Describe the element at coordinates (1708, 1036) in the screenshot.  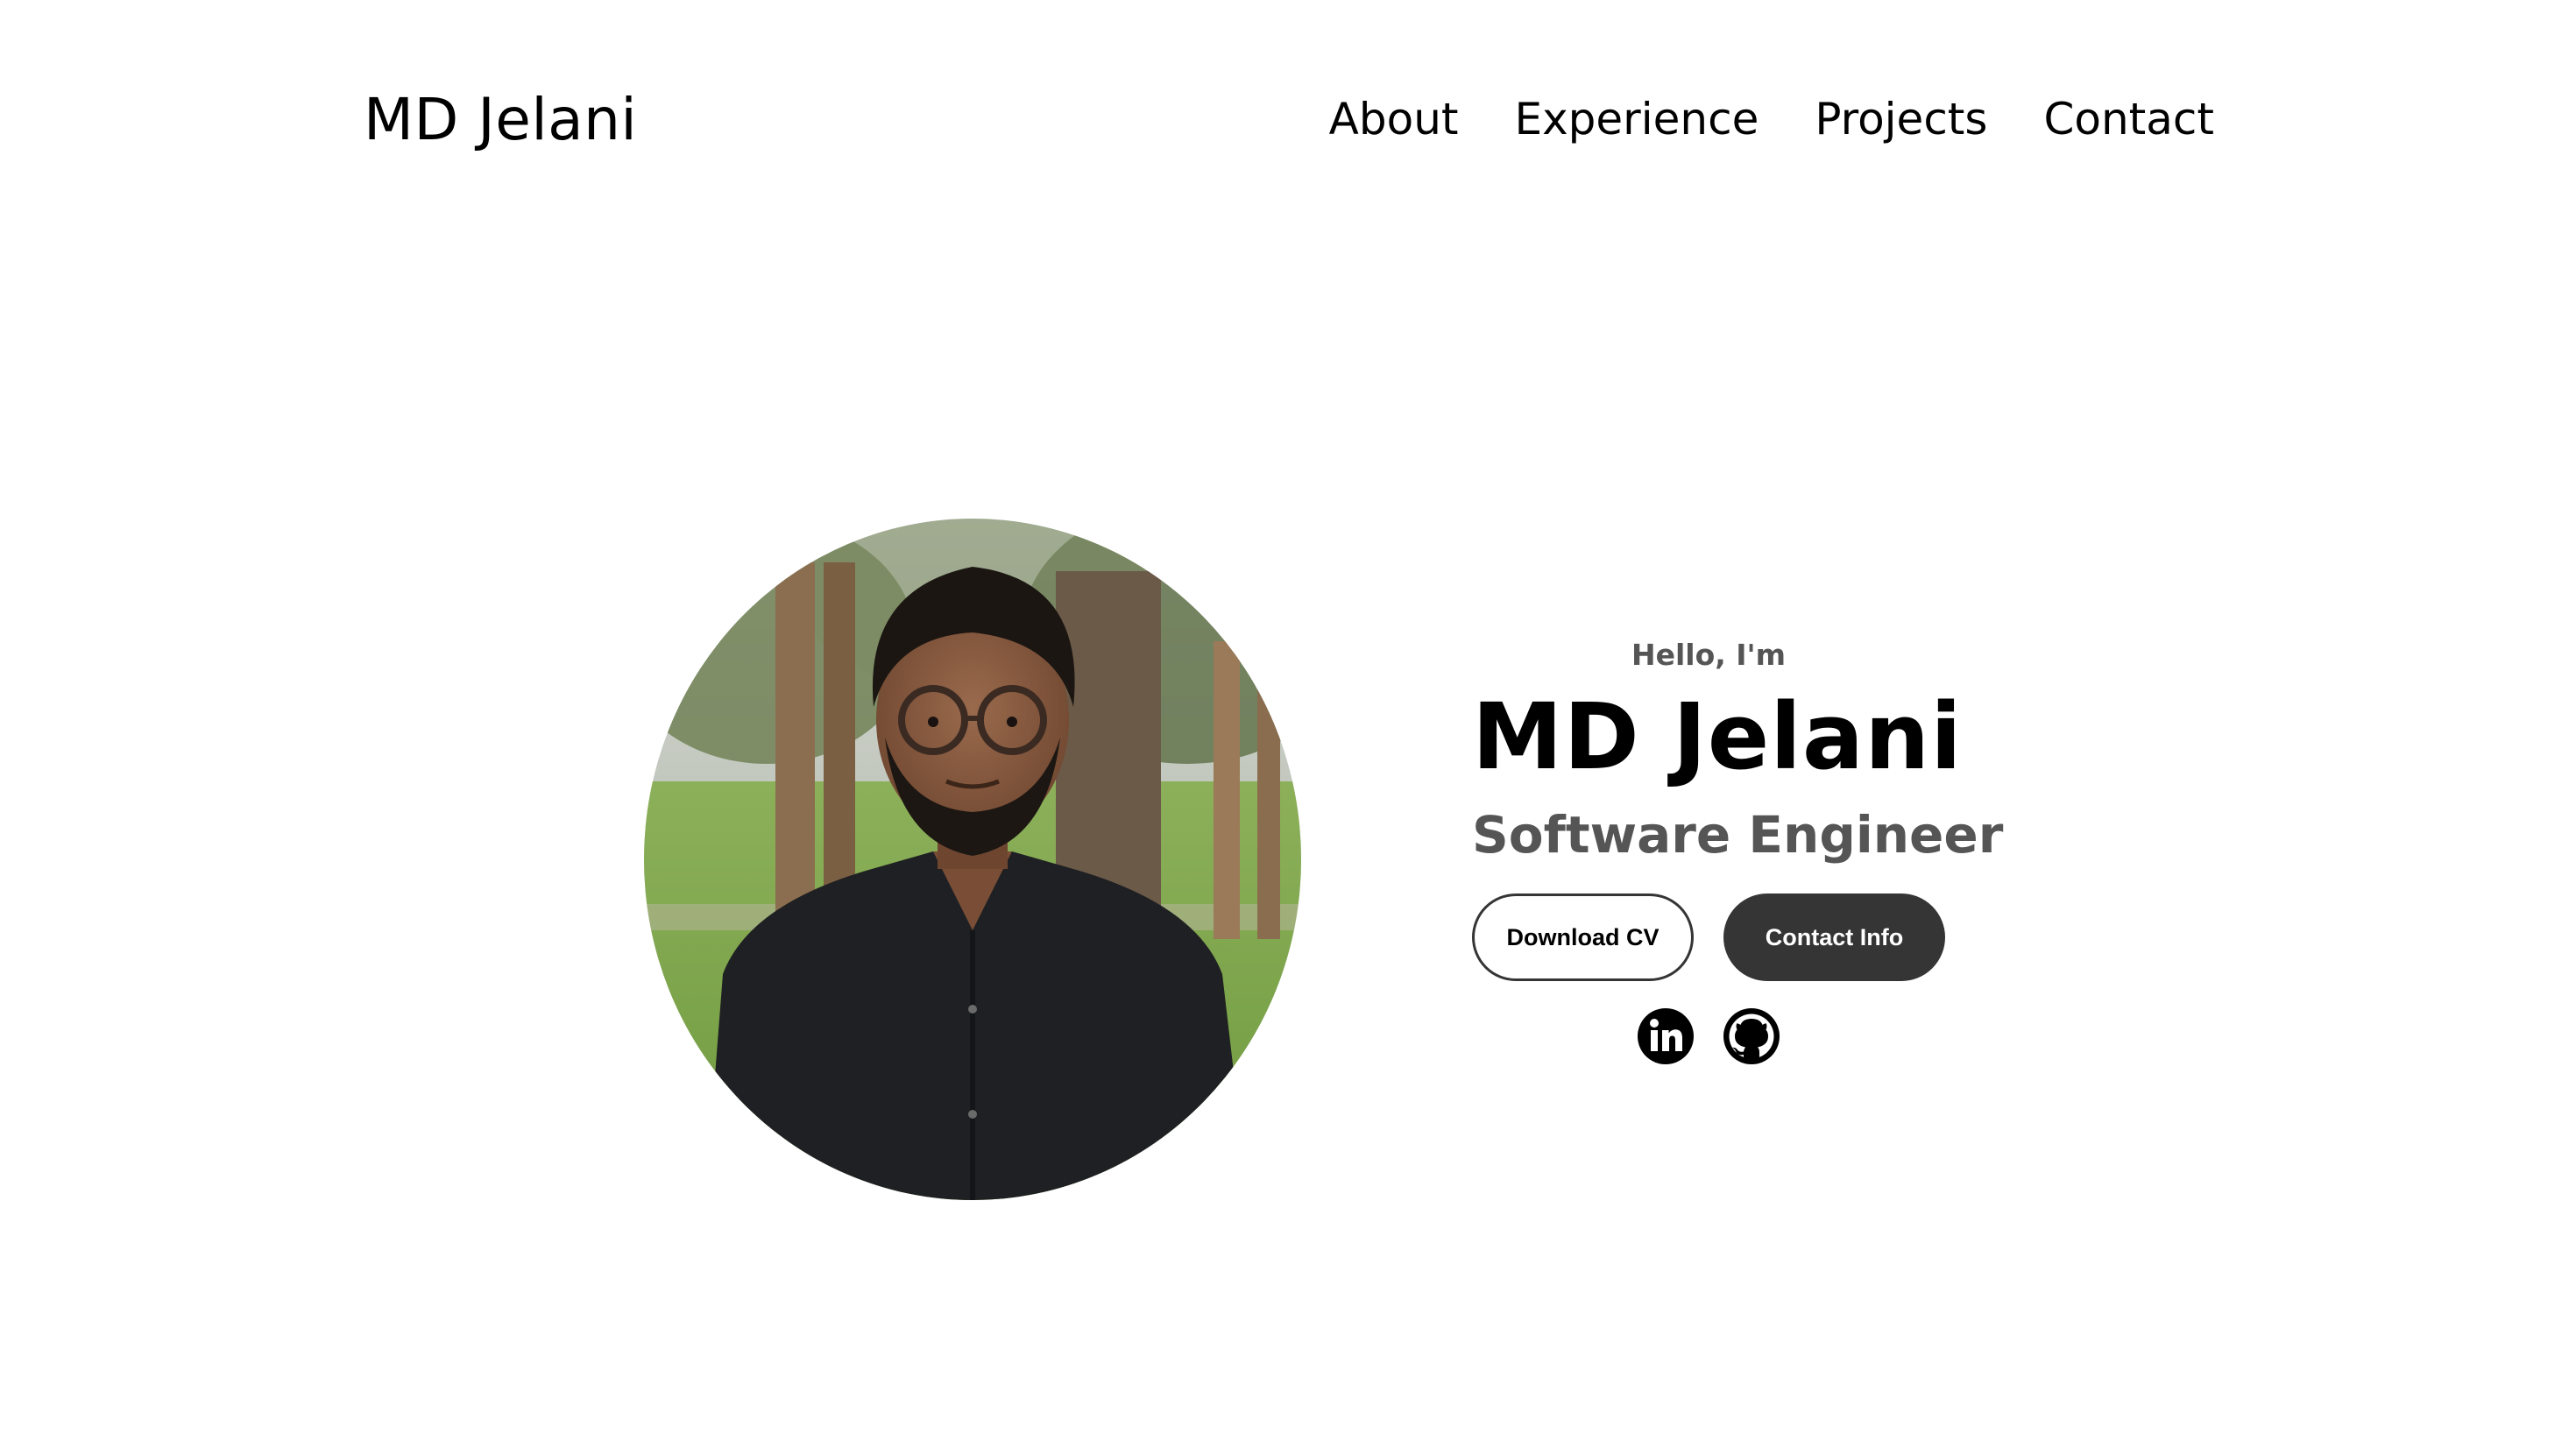
I see `social-links` at that location.